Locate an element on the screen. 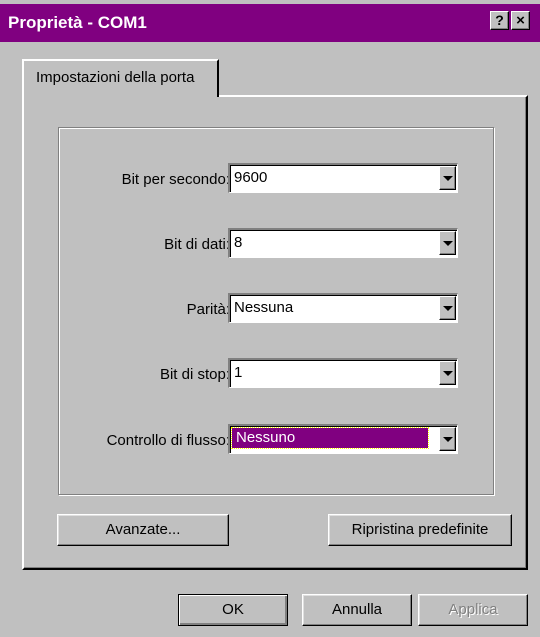 This screenshot has height=637, width=540. window-title: Proprietà - COM1 is located at coordinates (77, 22).